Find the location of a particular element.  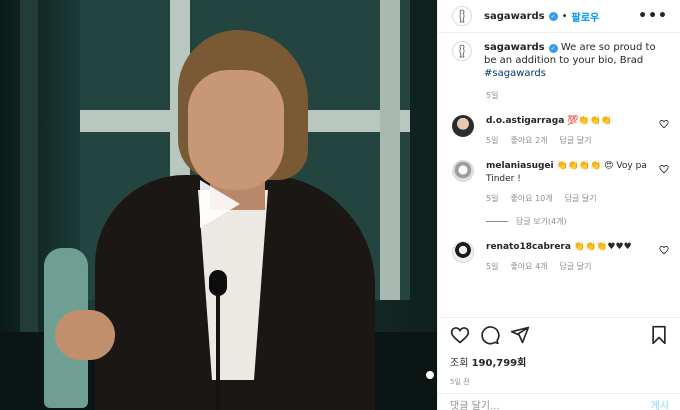

caption-username: sagawards is located at coordinates (514, 47).